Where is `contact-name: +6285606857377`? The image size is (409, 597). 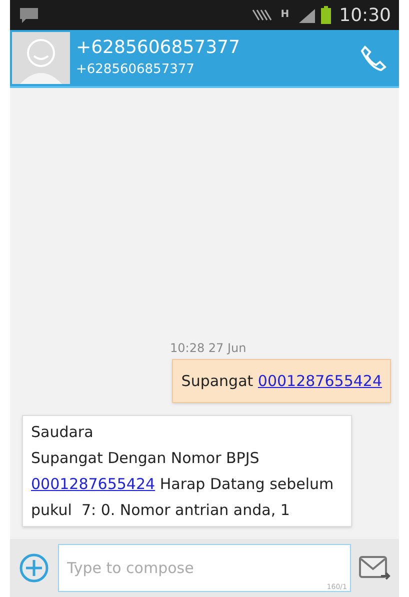
contact-name: +6285606857377 is located at coordinates (158, 48).